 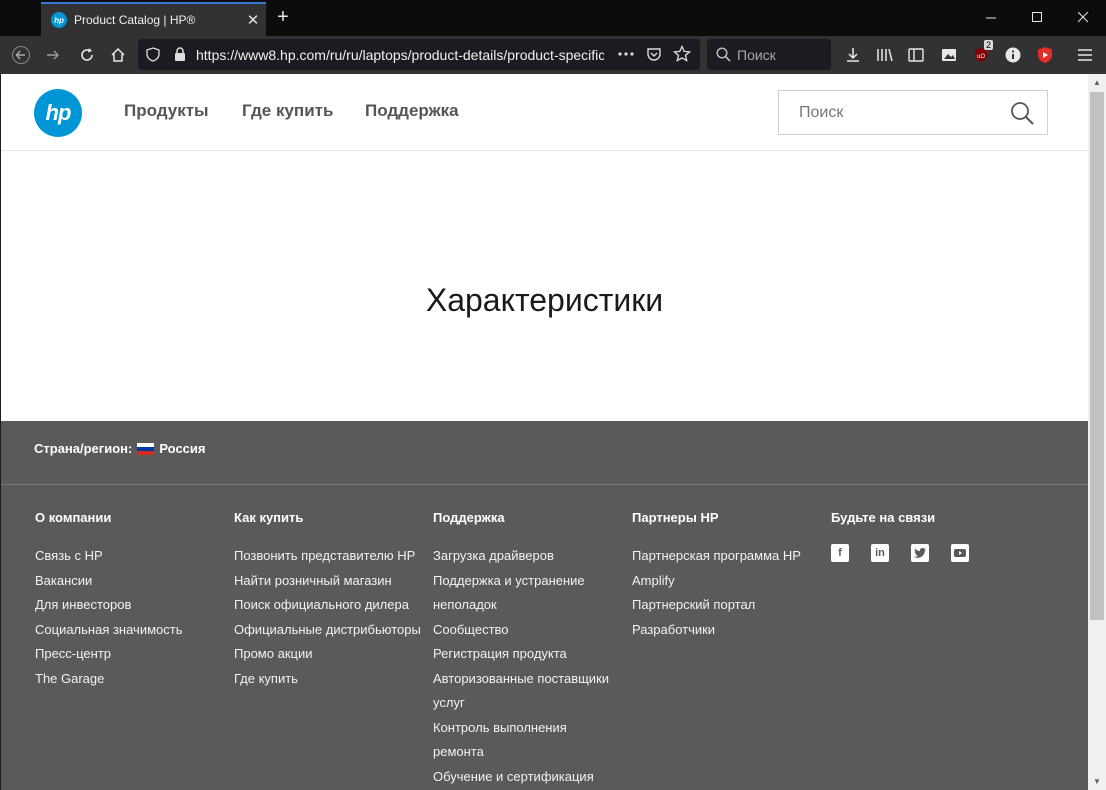 I want to click on page-scrollbar: ▲ ▼, so click(x=1097, y=432).